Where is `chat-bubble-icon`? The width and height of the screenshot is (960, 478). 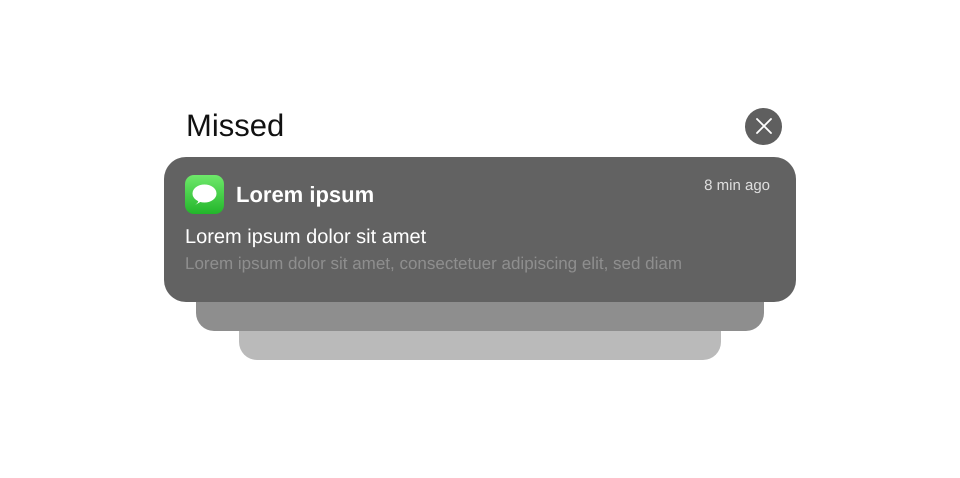
chat-bubble-icon is located at coordinates (204, 194).